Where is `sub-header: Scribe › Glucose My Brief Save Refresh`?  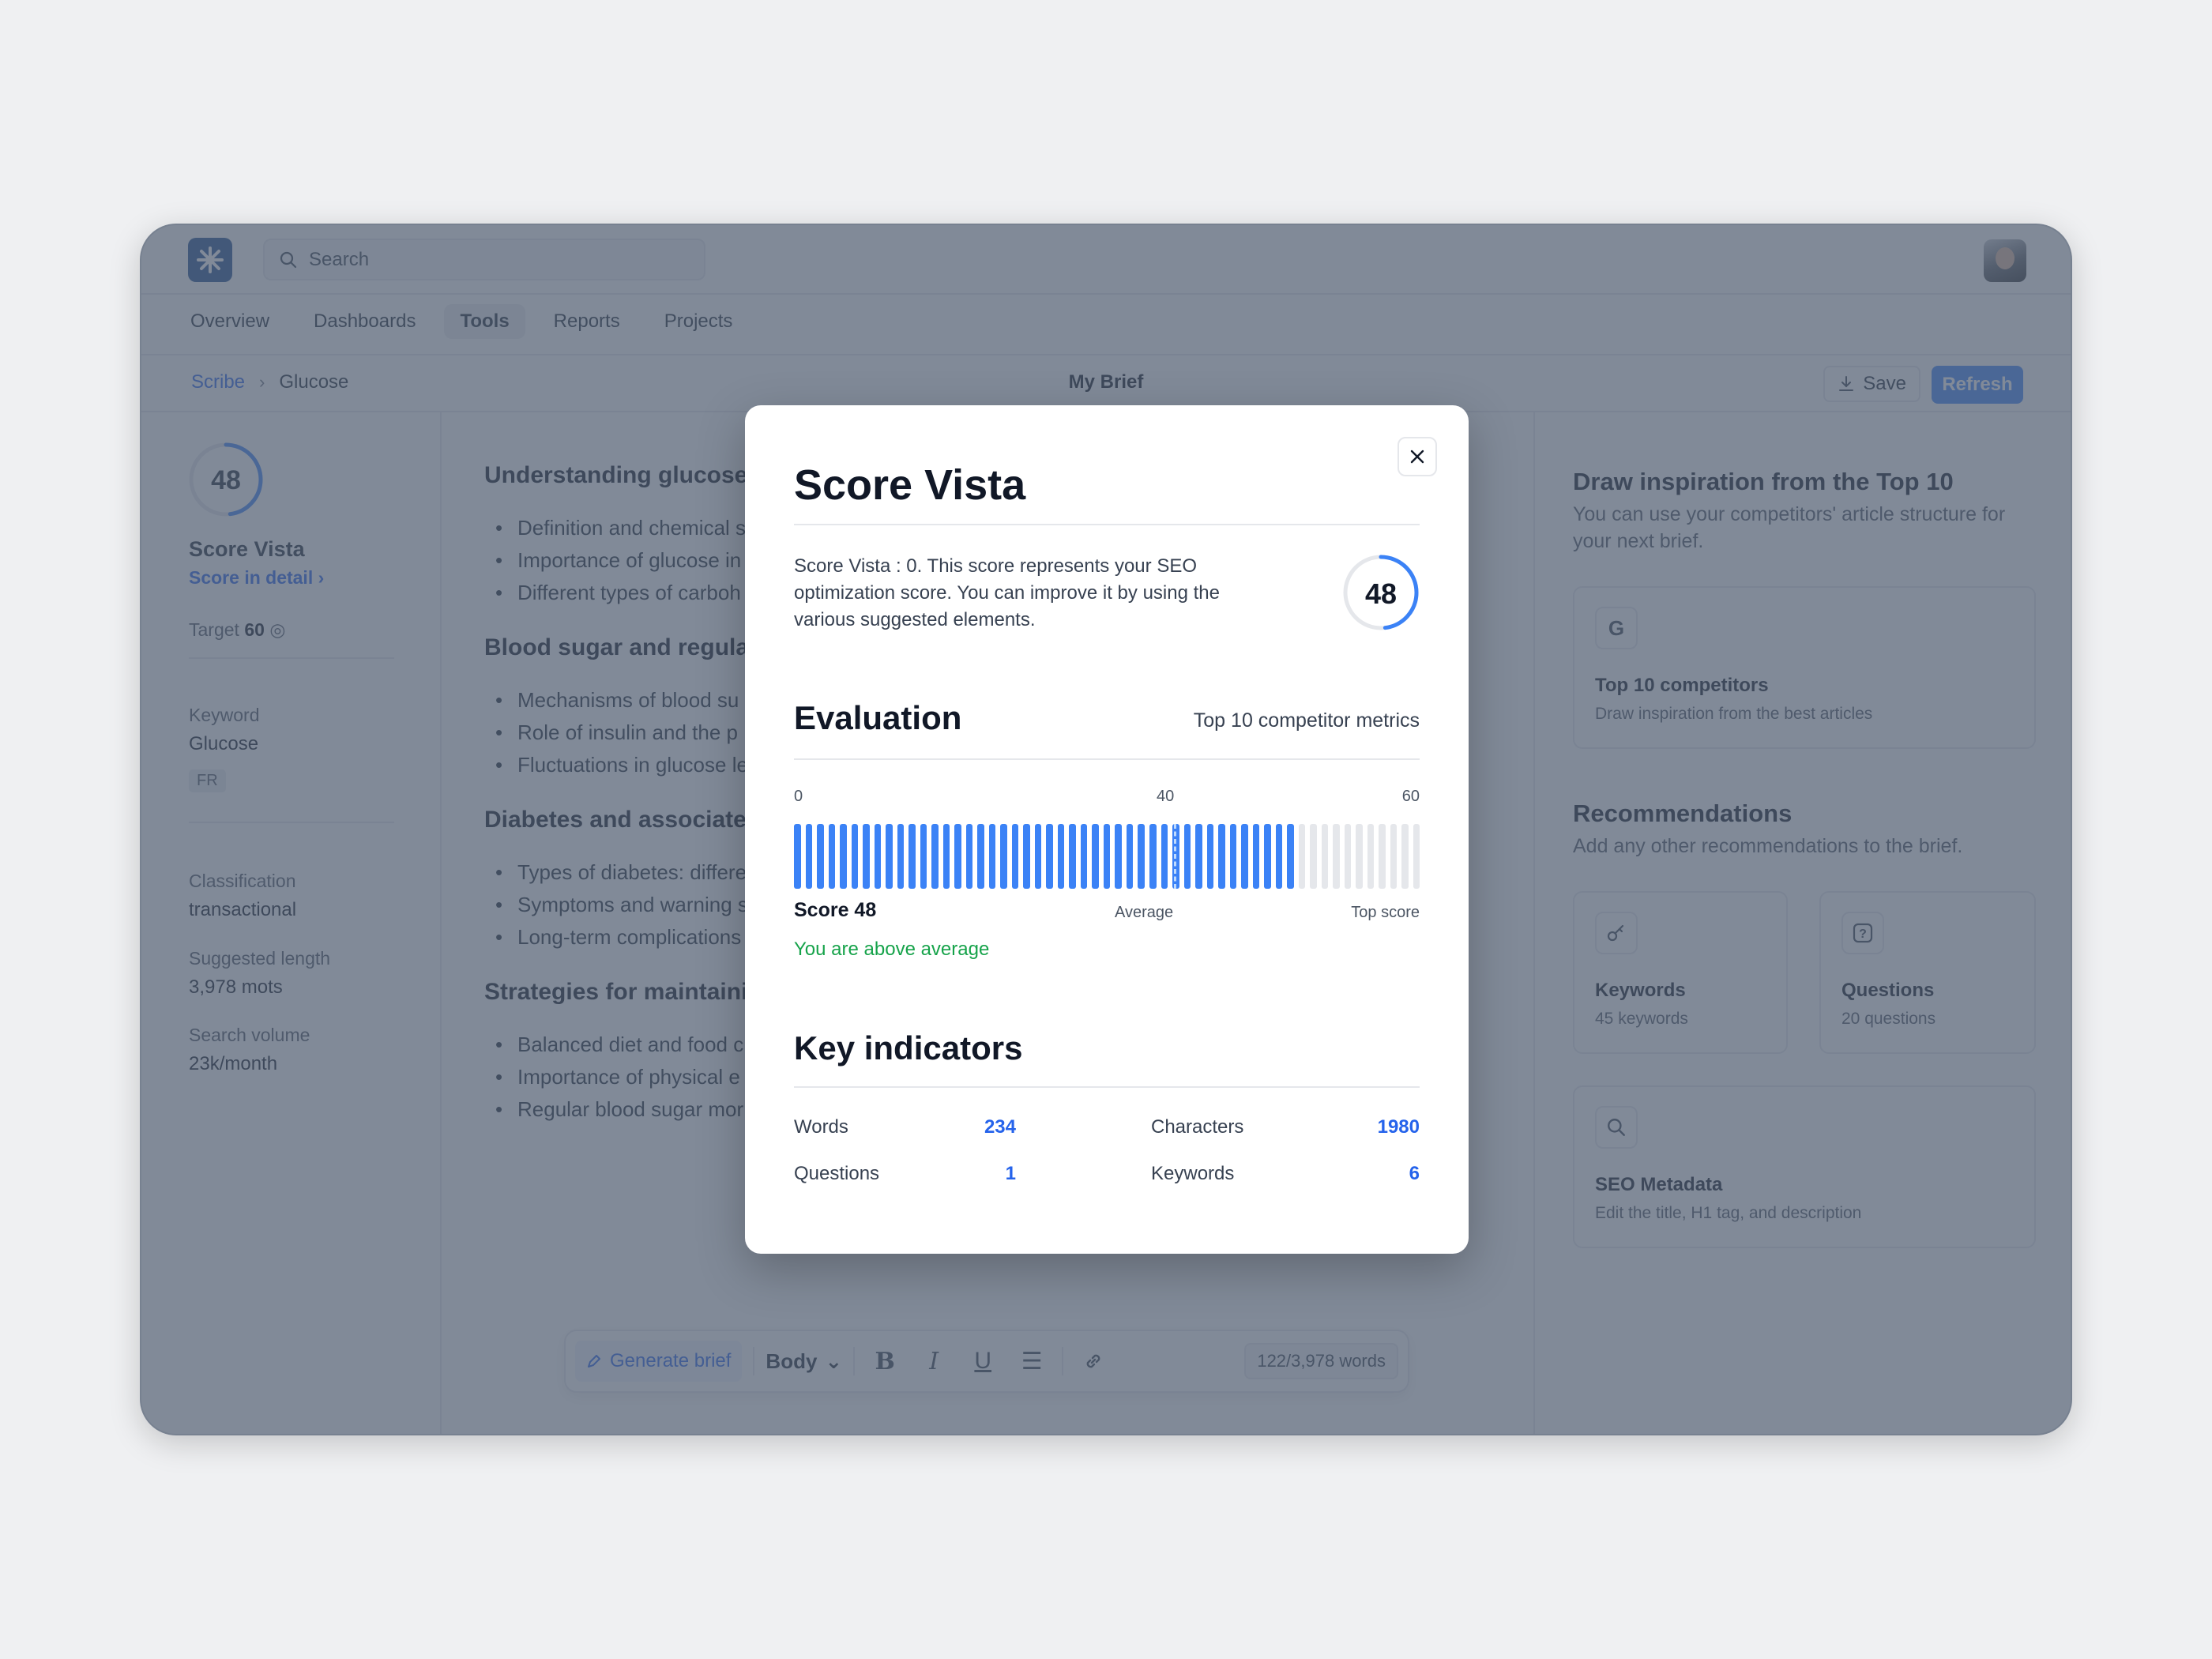
sub-header: Scribe › Glucose My Brief Save Refresh is located at coordinates (1106, 383).